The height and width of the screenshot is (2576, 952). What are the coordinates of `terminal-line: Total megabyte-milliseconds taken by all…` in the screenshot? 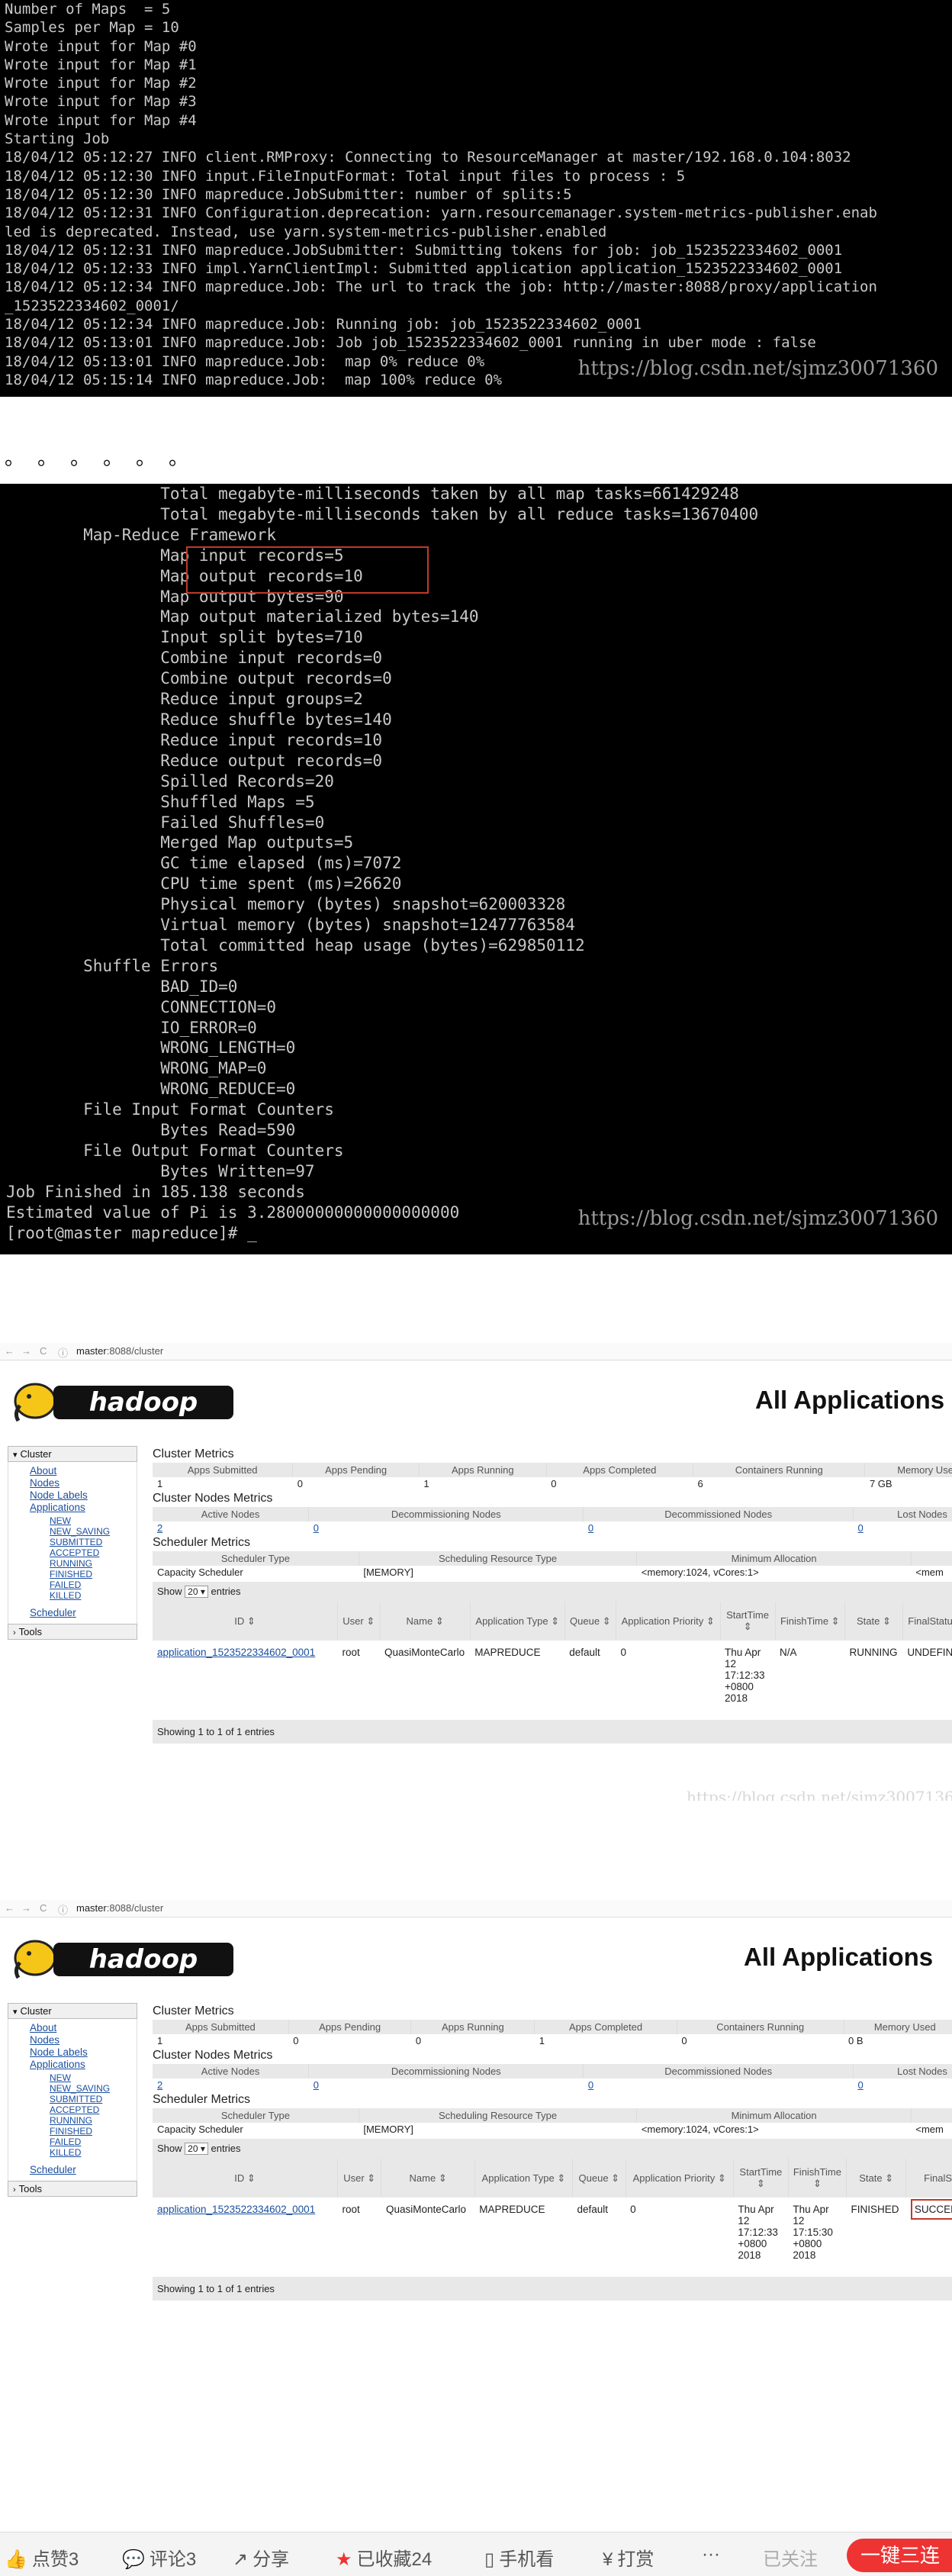 It's located at (476, 494).